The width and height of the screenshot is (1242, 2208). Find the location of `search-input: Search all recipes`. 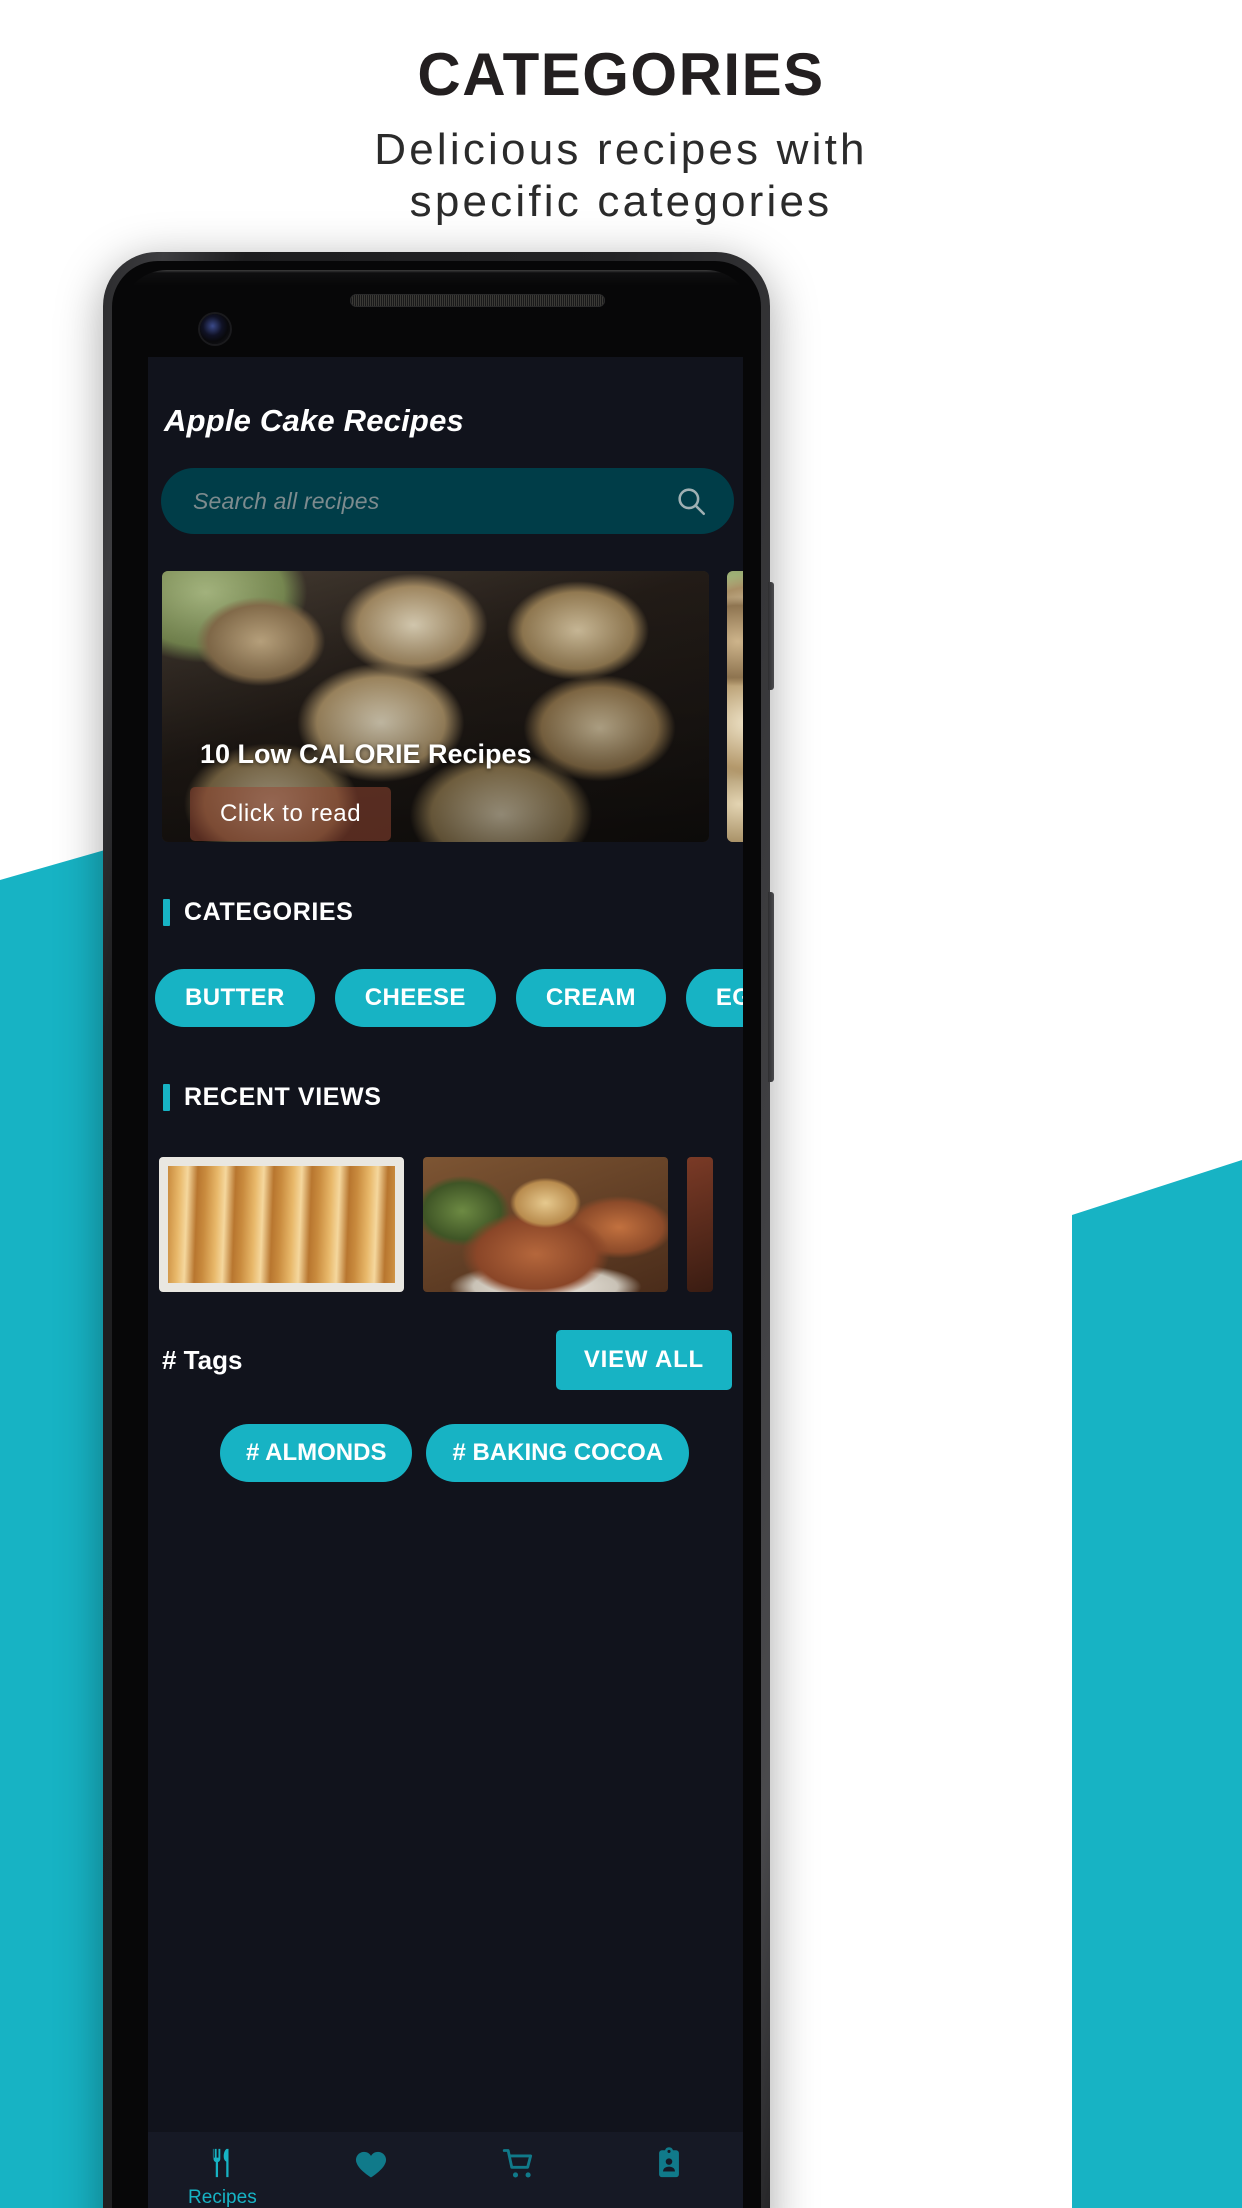

search-input: Search all recipes is located at coordinates (447, 501).